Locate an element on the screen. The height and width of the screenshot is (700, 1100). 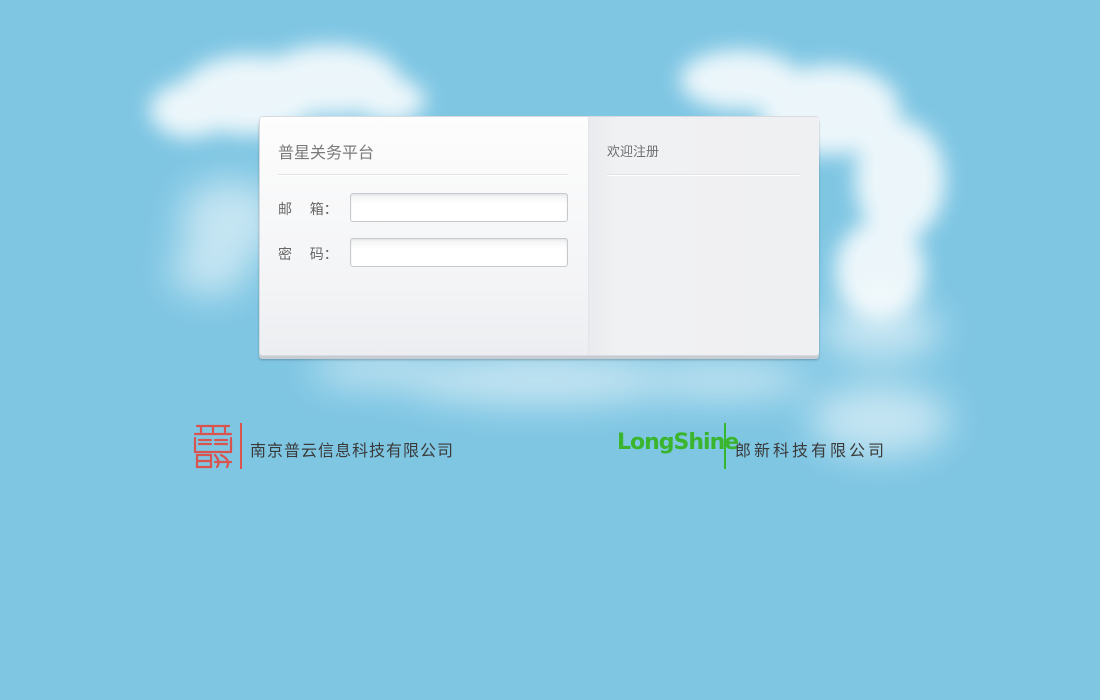
email-field is located at coordinates (459, 207).